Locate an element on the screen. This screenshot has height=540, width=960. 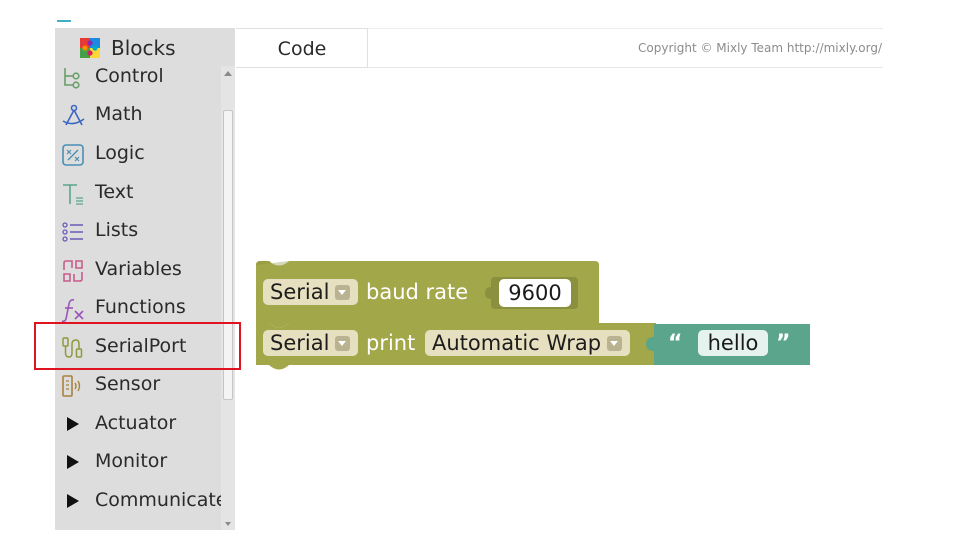
variables-icon is located at coordinates (73, 271).